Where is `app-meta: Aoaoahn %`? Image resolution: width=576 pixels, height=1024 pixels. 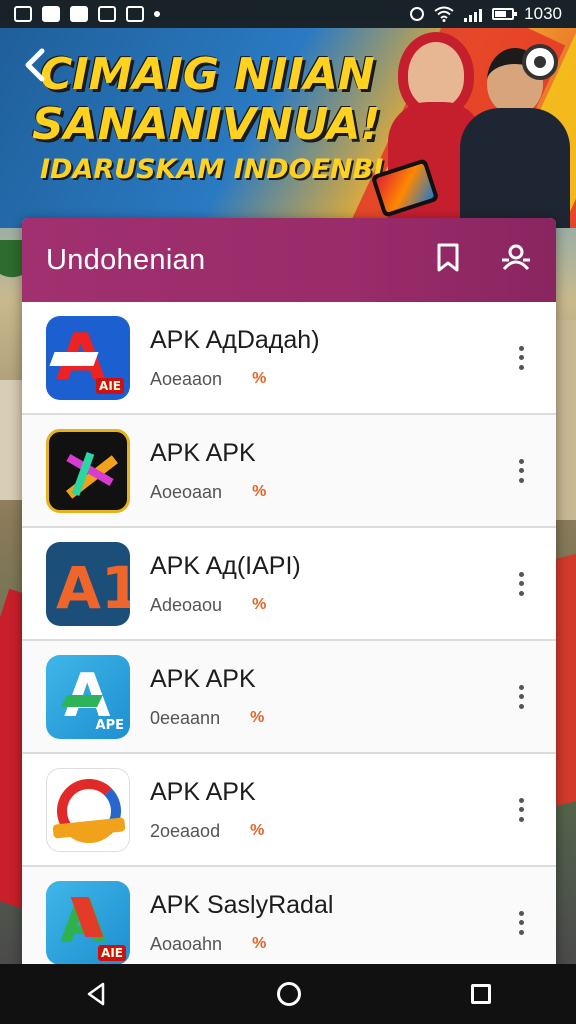
app-meta: Aoaoahn % is located at coordinates (333, 944).